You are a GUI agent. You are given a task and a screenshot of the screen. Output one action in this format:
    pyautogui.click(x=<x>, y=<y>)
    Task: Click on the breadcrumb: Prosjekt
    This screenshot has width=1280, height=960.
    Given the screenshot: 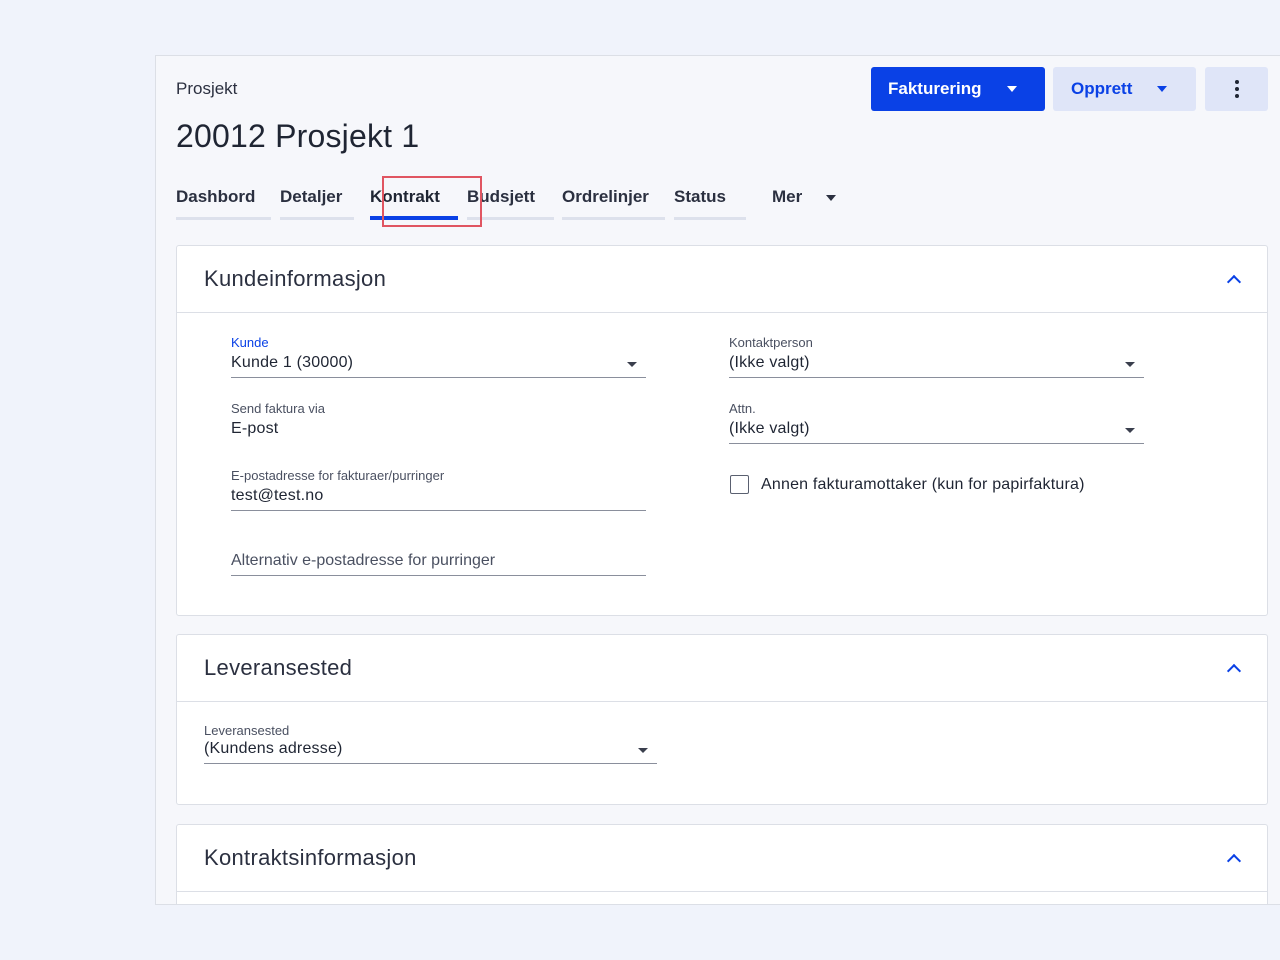 What is the action you would take?
    pyautogui.click(x=206, y=89)
    